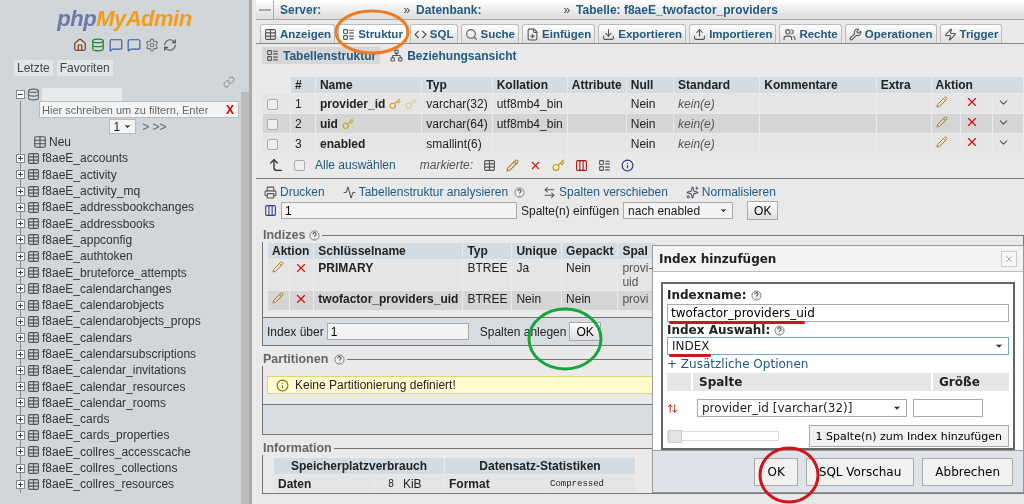 The image size is (1024, 504). What do you see at coordinates (802, 408) in the screenshot?
I see `column-select: provider_id [varchar(32)]` at bounding box center [802, 408].